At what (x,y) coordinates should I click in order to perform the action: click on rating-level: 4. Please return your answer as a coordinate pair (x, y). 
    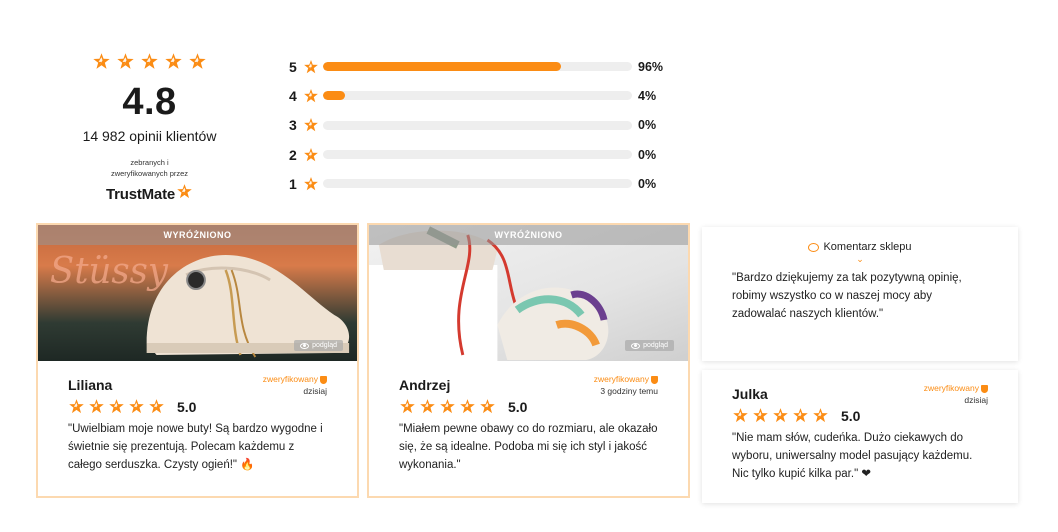
    Looking at the image, I should click on (293, 95).